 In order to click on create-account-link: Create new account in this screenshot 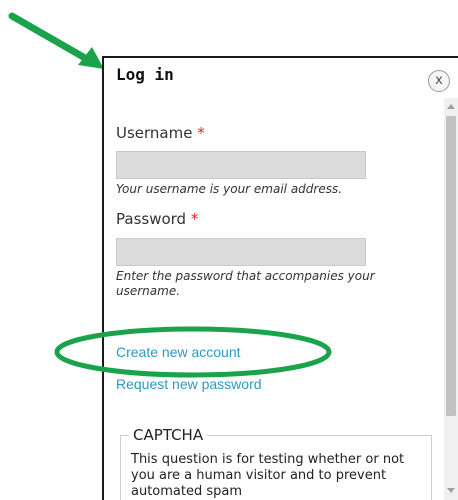, I will do `click(178, 352)`.